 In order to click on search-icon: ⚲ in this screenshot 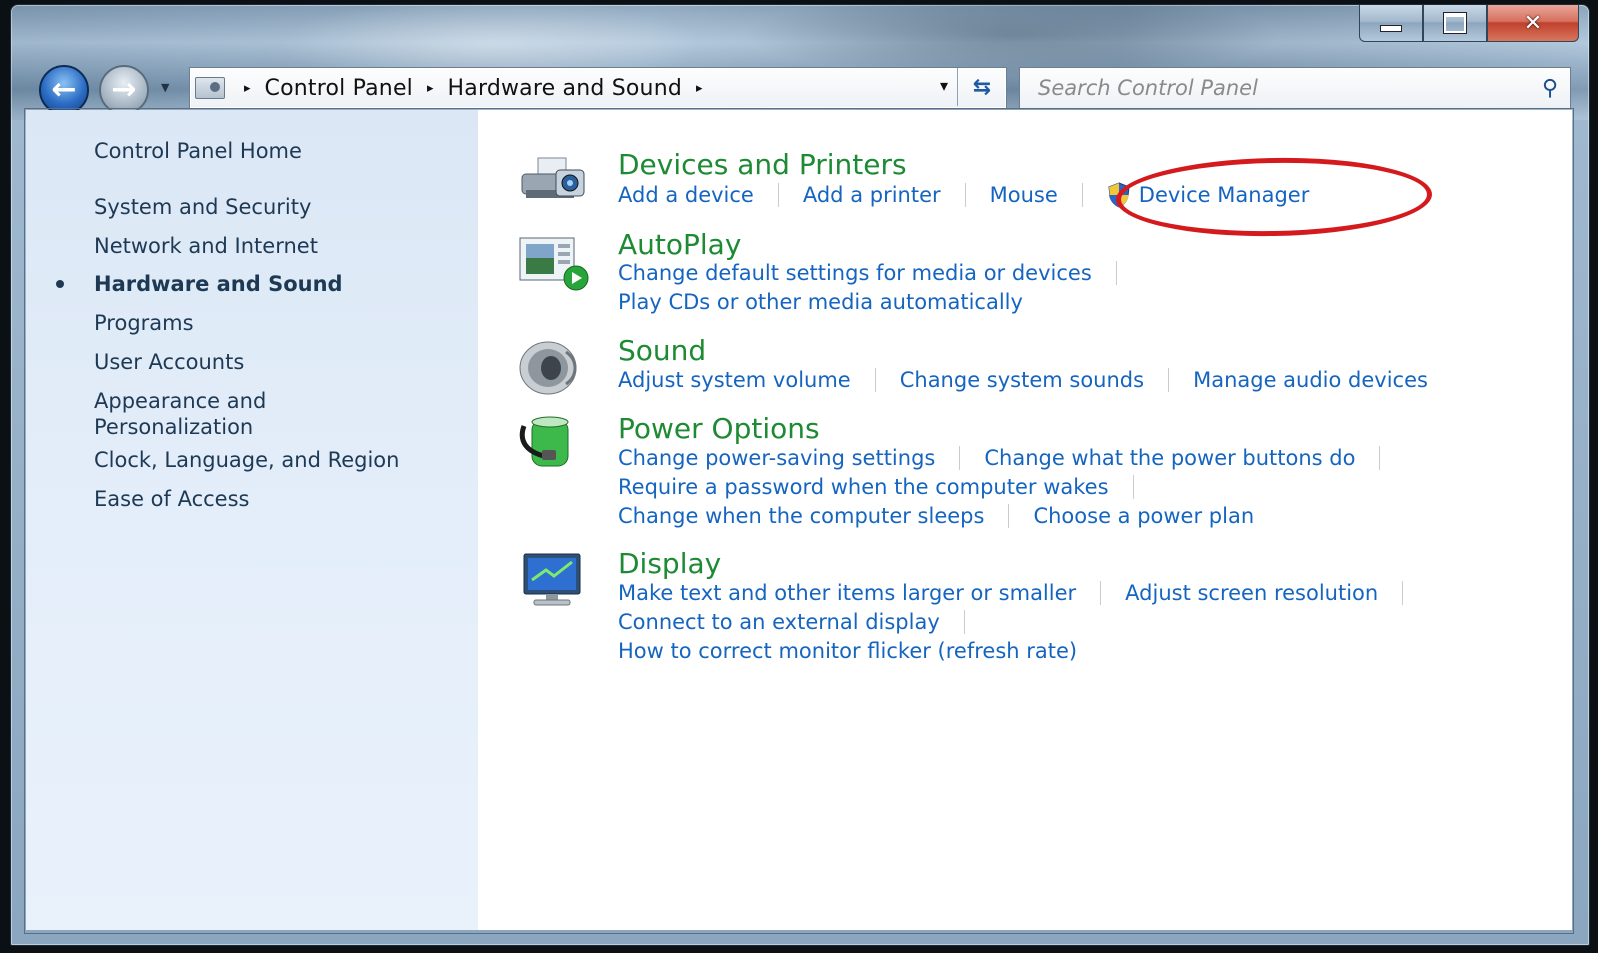, I will do `click(1550, 88)`.